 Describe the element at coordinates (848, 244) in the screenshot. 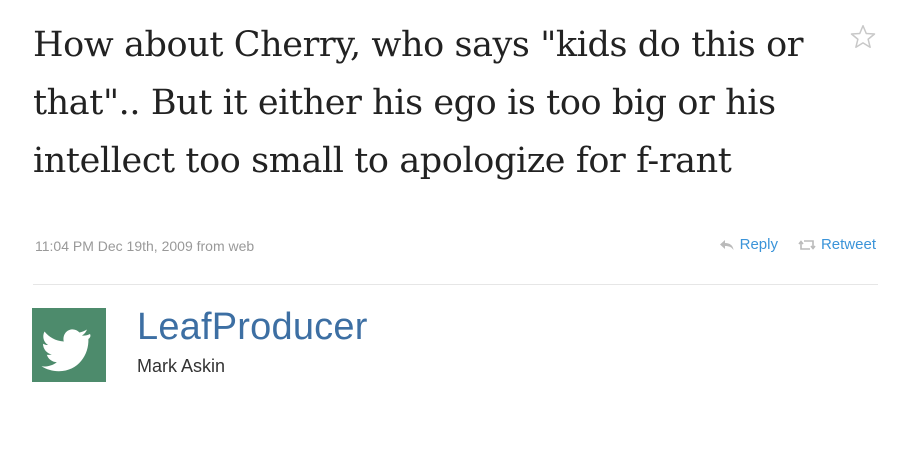

I see `retweet-label: Retweet` at that location.